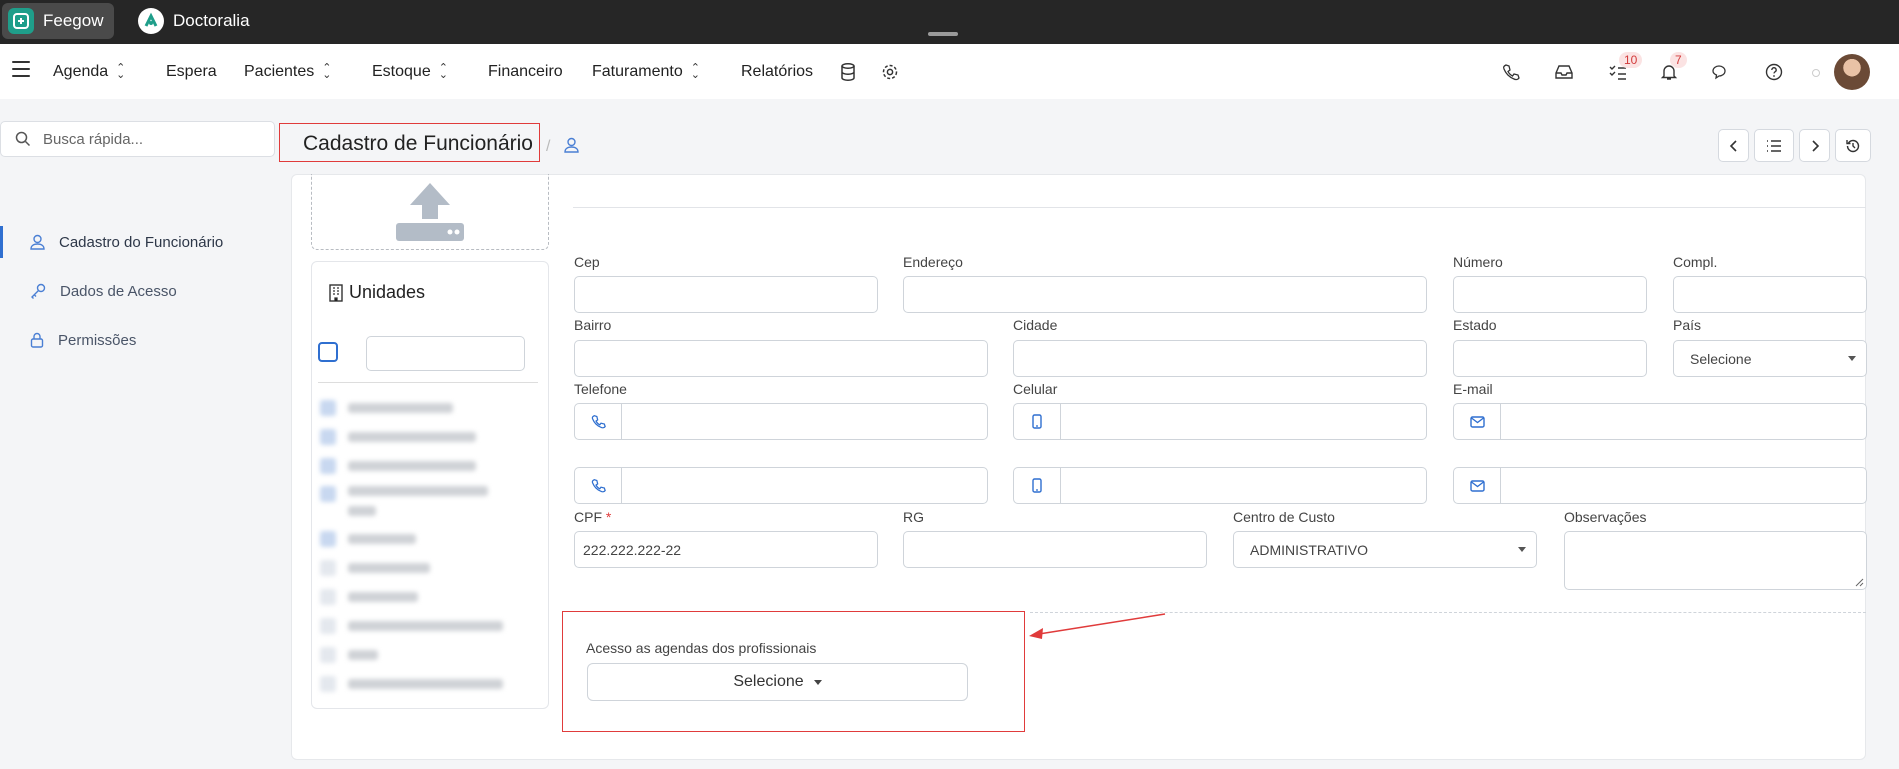 The height and width of the screenshot is (769, 1899). I want to click on centro-custo-value: ADMINISTRATIVO, so click(1309, 549).